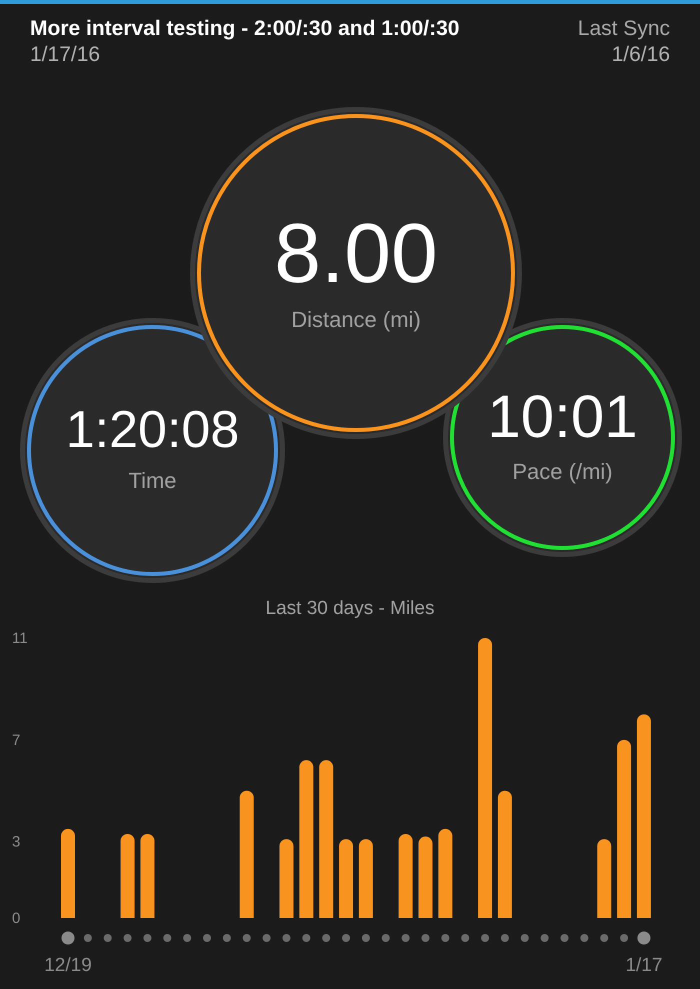 This screenshot has width=700, height=989. What do you see at coordinates (66, 55) in the screenshot?
I see `activity-date: 1/17/16` at bounding box center [66, 55].